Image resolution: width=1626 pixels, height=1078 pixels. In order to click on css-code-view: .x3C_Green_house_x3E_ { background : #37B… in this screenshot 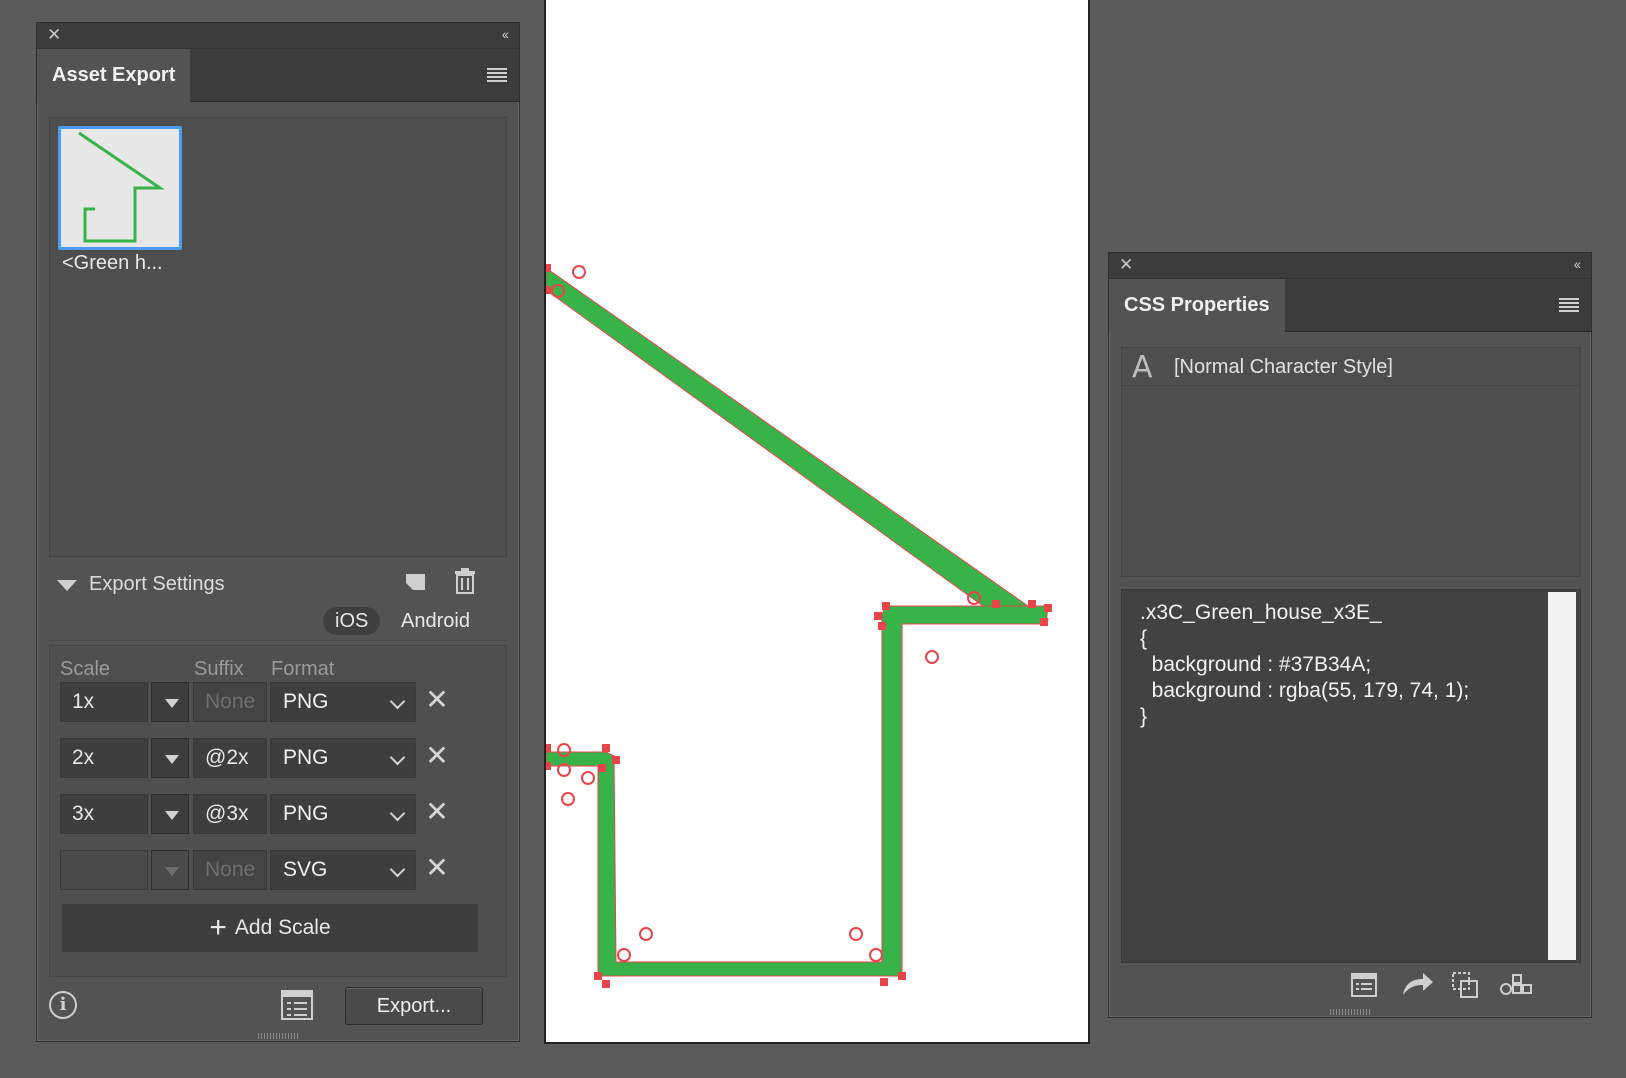, I will do `click(1351, 776)`.